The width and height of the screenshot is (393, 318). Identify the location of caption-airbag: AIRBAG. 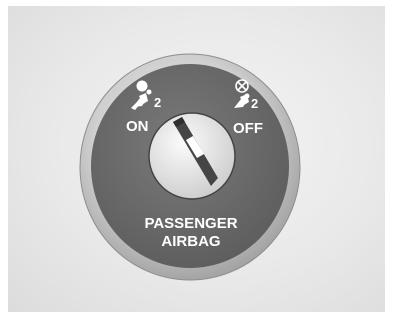
(190, 241).